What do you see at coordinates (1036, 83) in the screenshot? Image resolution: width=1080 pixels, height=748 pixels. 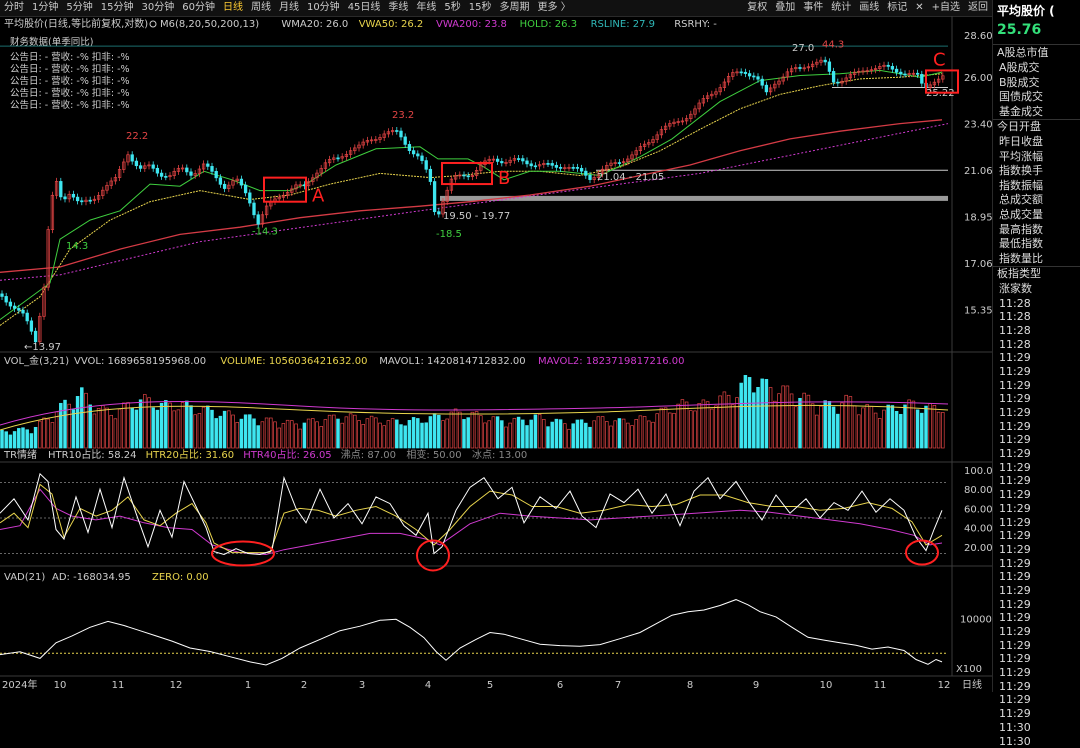 I see `sidebar-item: B股成交` at bounding box center [1036, 83].